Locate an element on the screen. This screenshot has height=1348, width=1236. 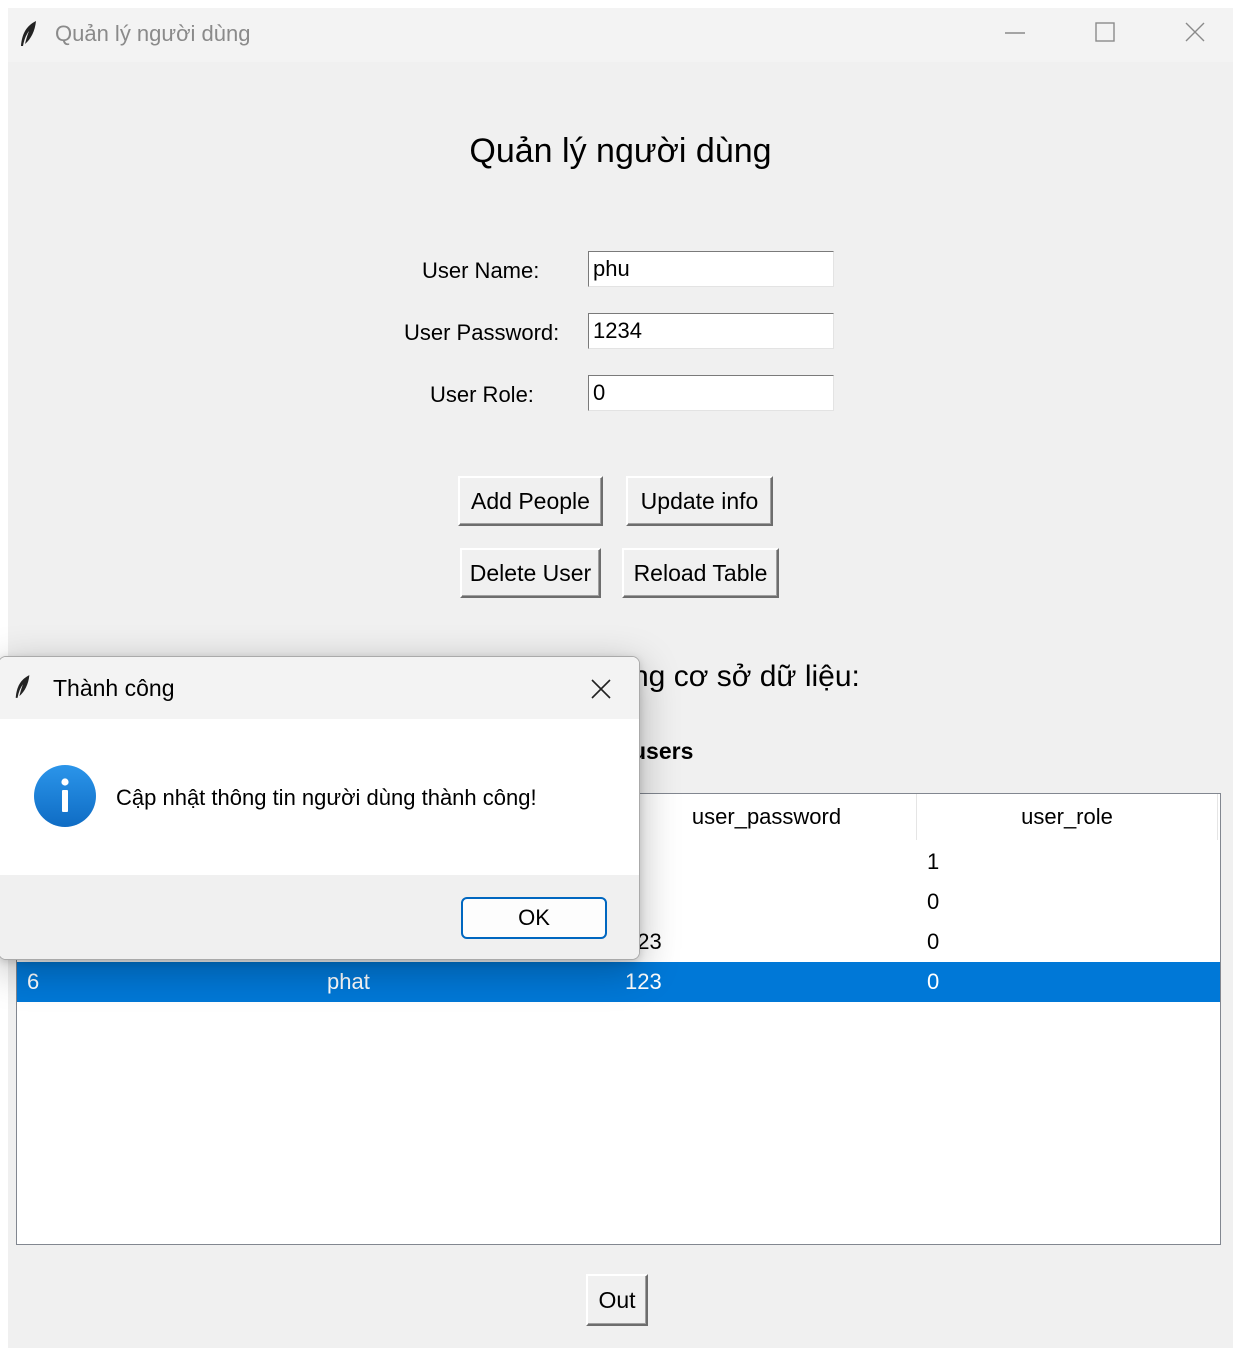
dialog-title: Thành công is located at coordinates (114, 688).